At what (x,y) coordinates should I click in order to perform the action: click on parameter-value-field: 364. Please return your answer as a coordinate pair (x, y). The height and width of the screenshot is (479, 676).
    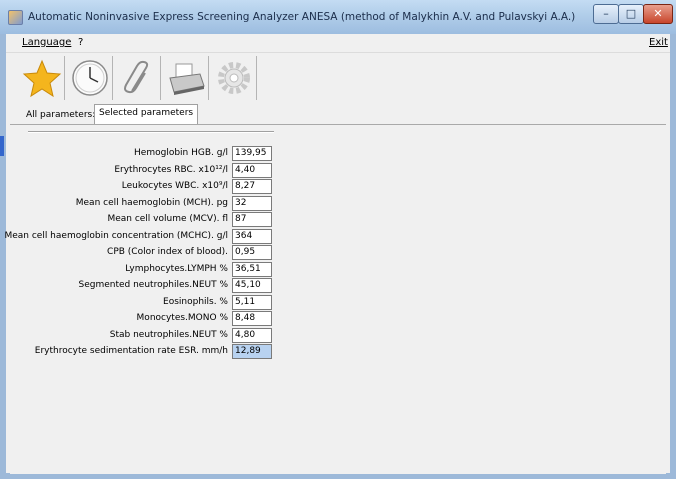
    Looking at the image, I should click on (252, 236).